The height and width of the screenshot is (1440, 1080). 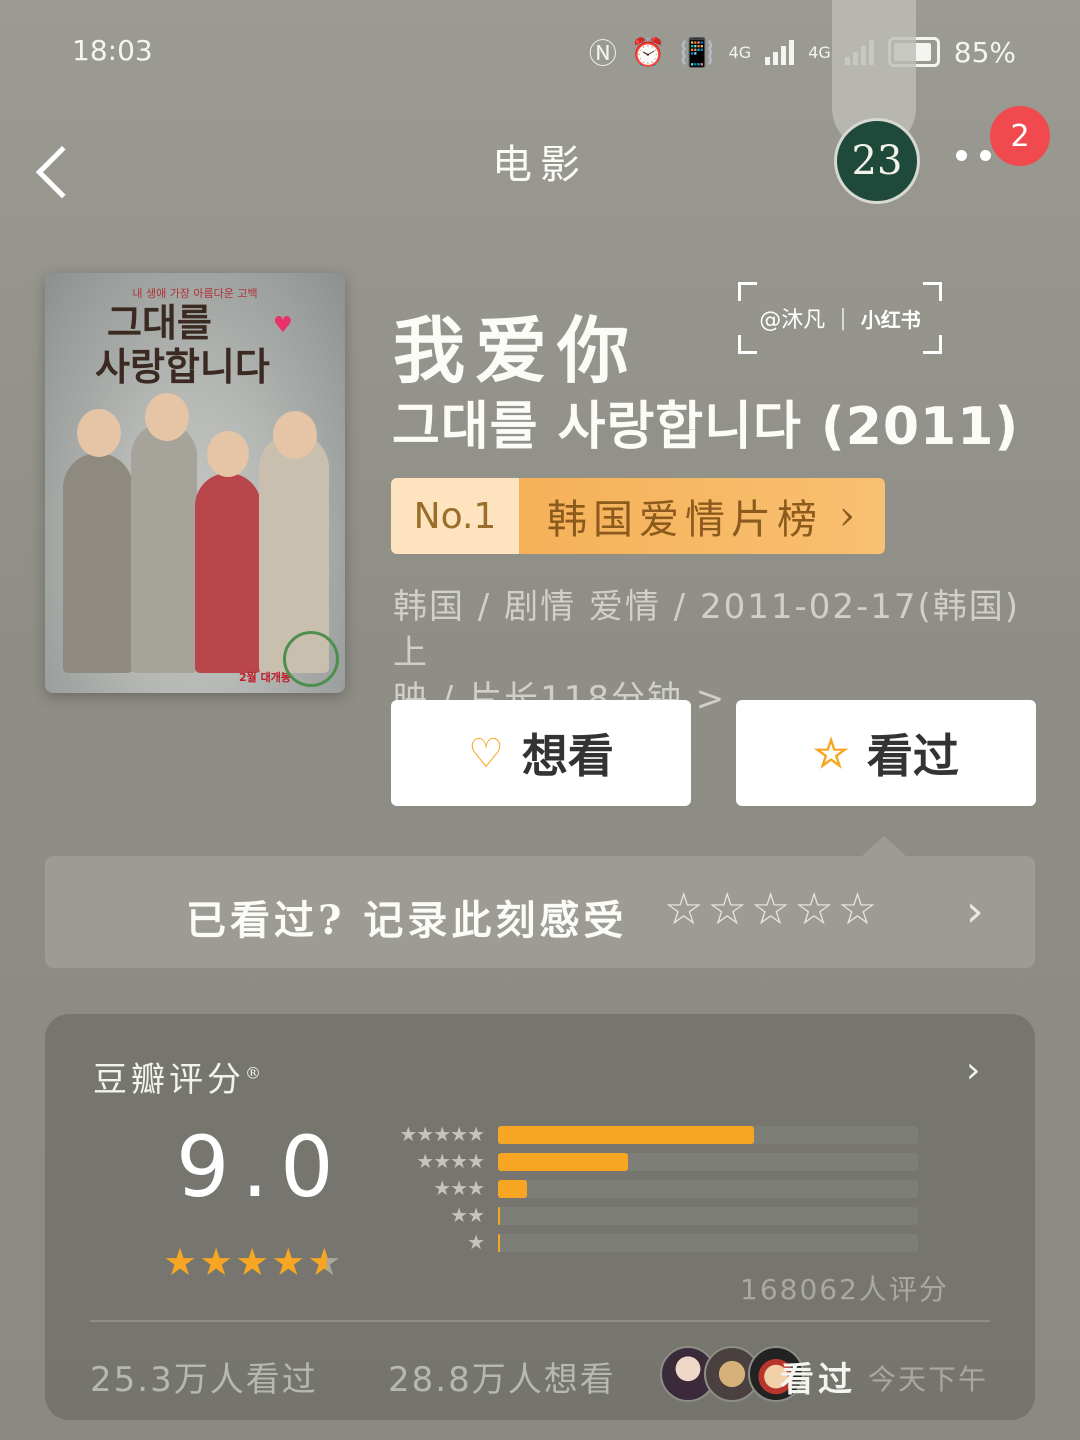 I want to click on movie-title: 我爱你, so click(x=516, y=350).